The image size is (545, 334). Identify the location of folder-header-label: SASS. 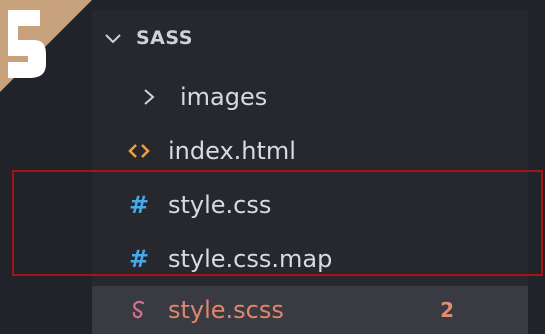
(164, 38).